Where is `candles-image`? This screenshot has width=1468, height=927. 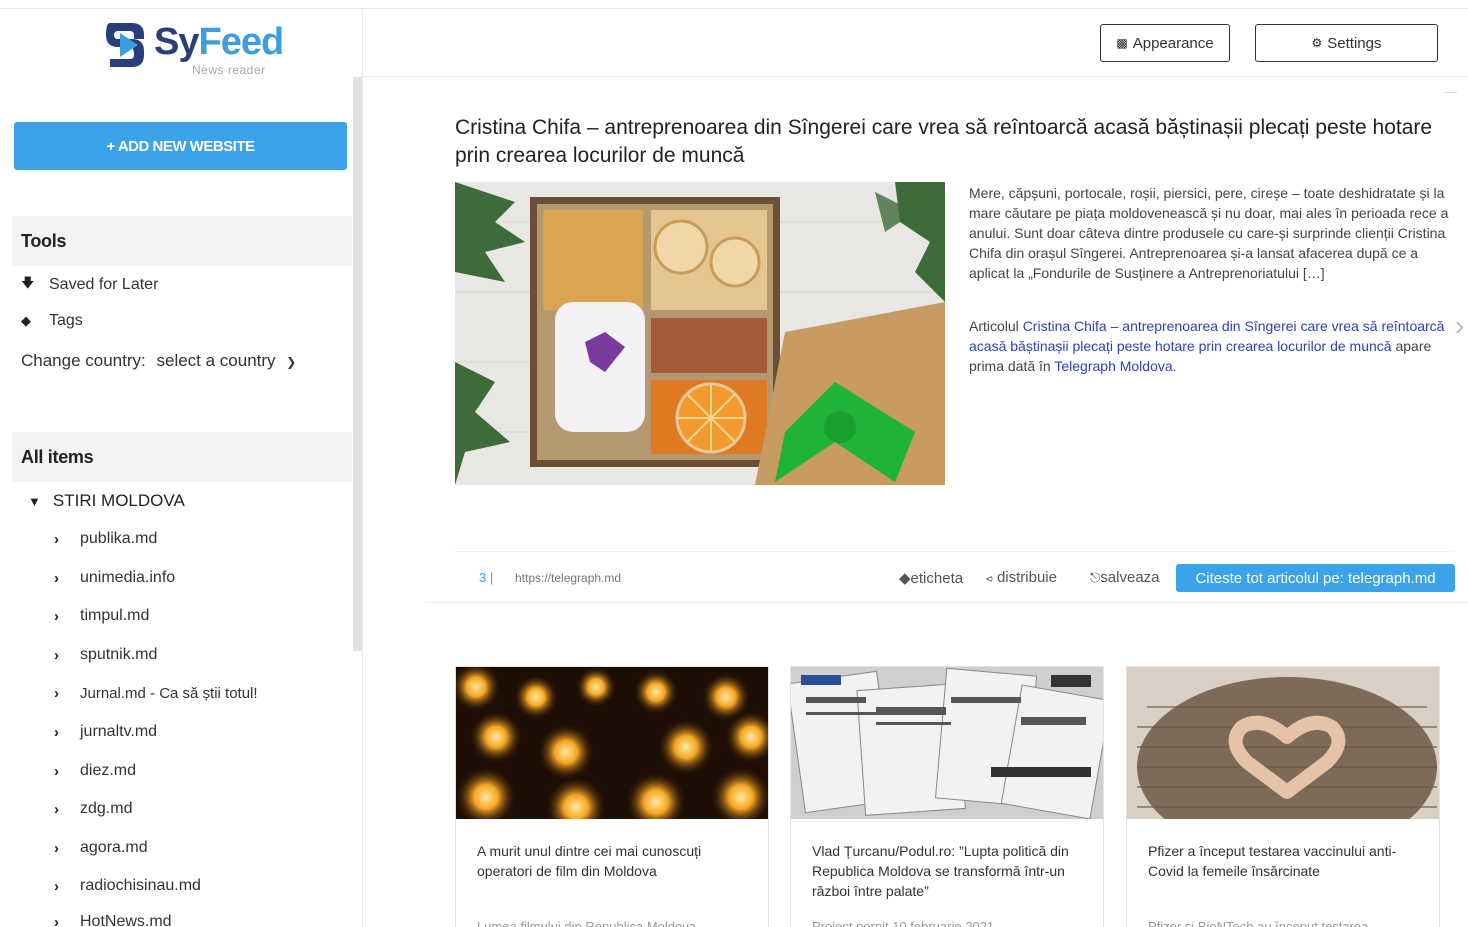
candles-image is located at coordinates (612, 743).